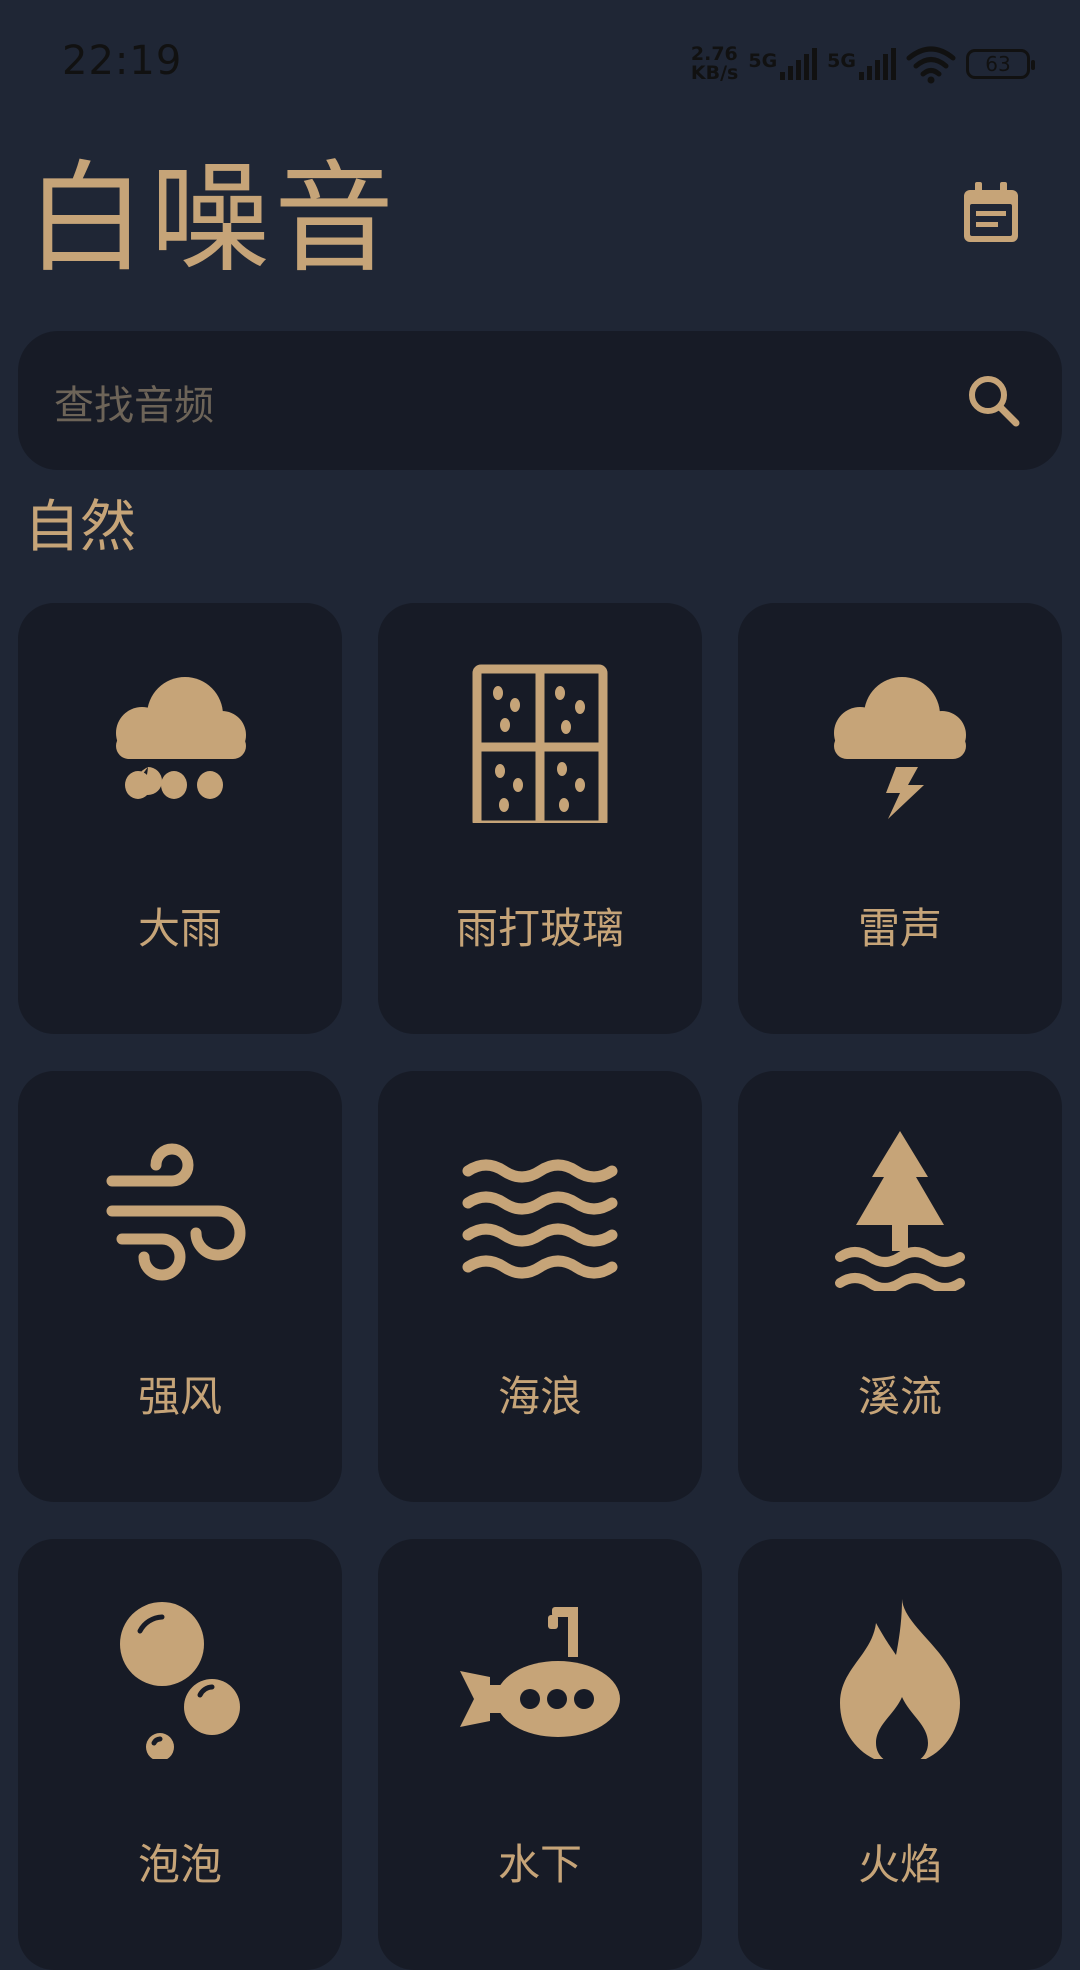 The width and height of the screenshot is (1080, 1970). Describe the element at coordinates (212, 219) in the screenshot. I see `page-title: 白噪音` at that location.